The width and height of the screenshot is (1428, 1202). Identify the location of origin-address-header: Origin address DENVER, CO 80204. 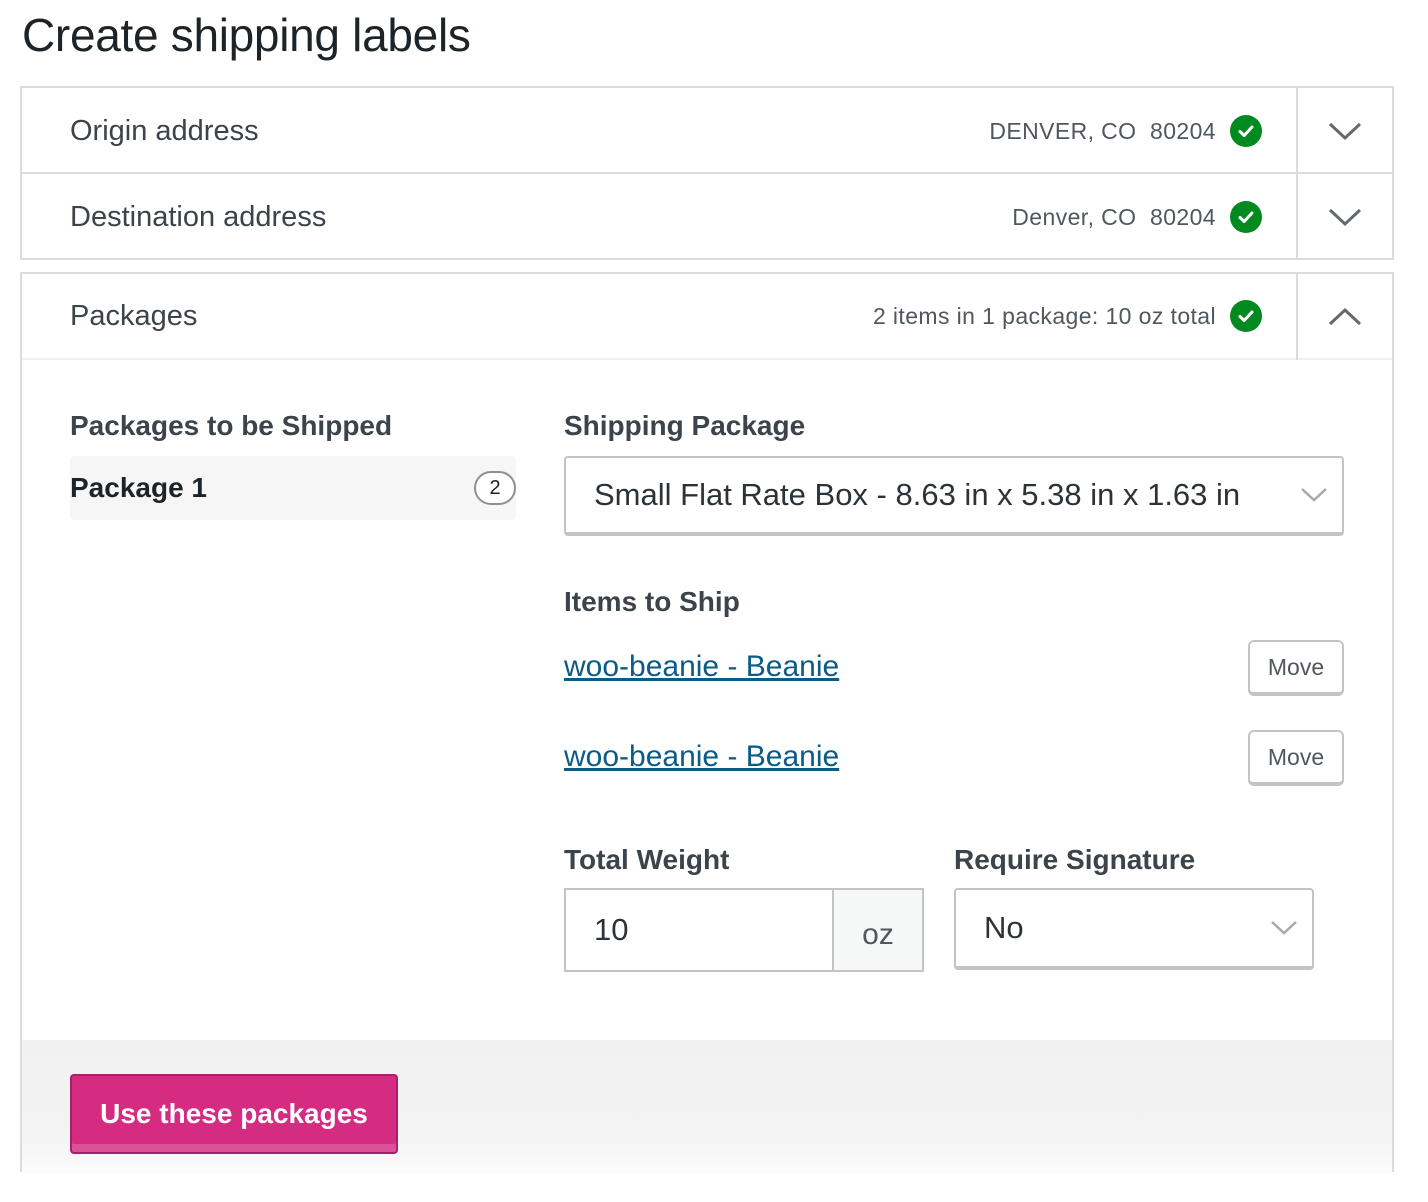
(707, 131).